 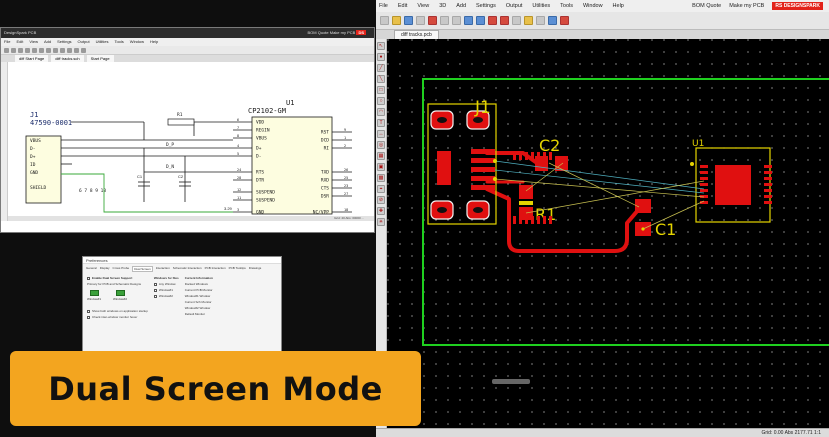 What do you see at coordinates (67, 58) in the screenshot?
I see `tab-schematic-file: diff tracks.sch` at bounding box center [67, 58].